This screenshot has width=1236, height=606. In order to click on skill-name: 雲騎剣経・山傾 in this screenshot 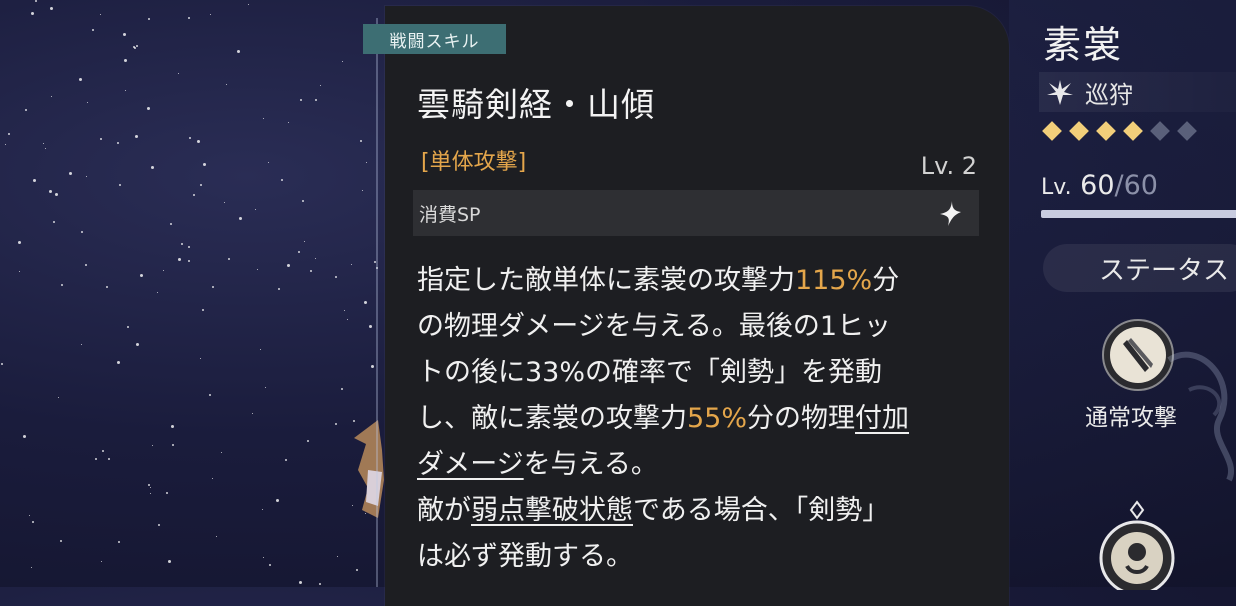, I will do `click(536, 104)`.